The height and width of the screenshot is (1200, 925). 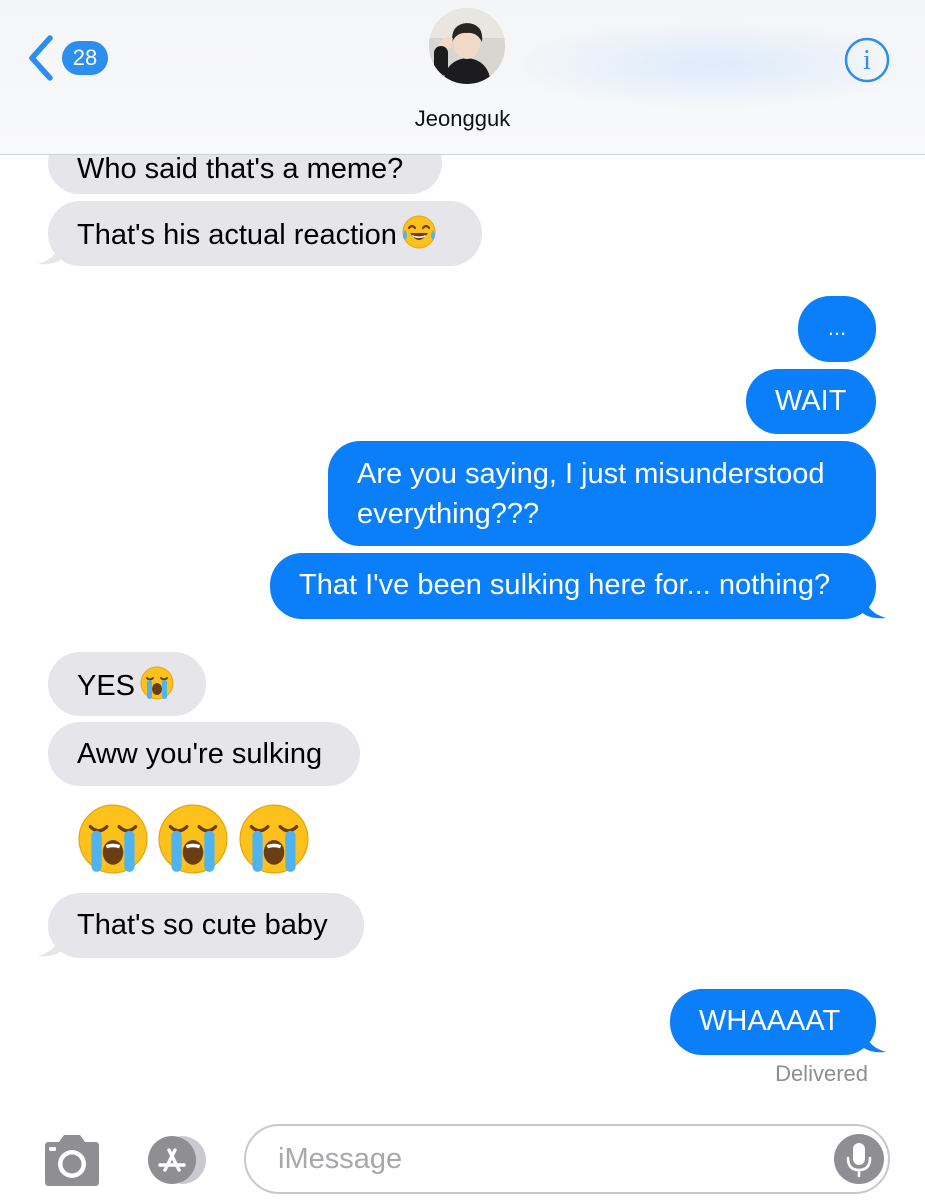 I want to click on app-store-button, so click(x=179, y=1160).